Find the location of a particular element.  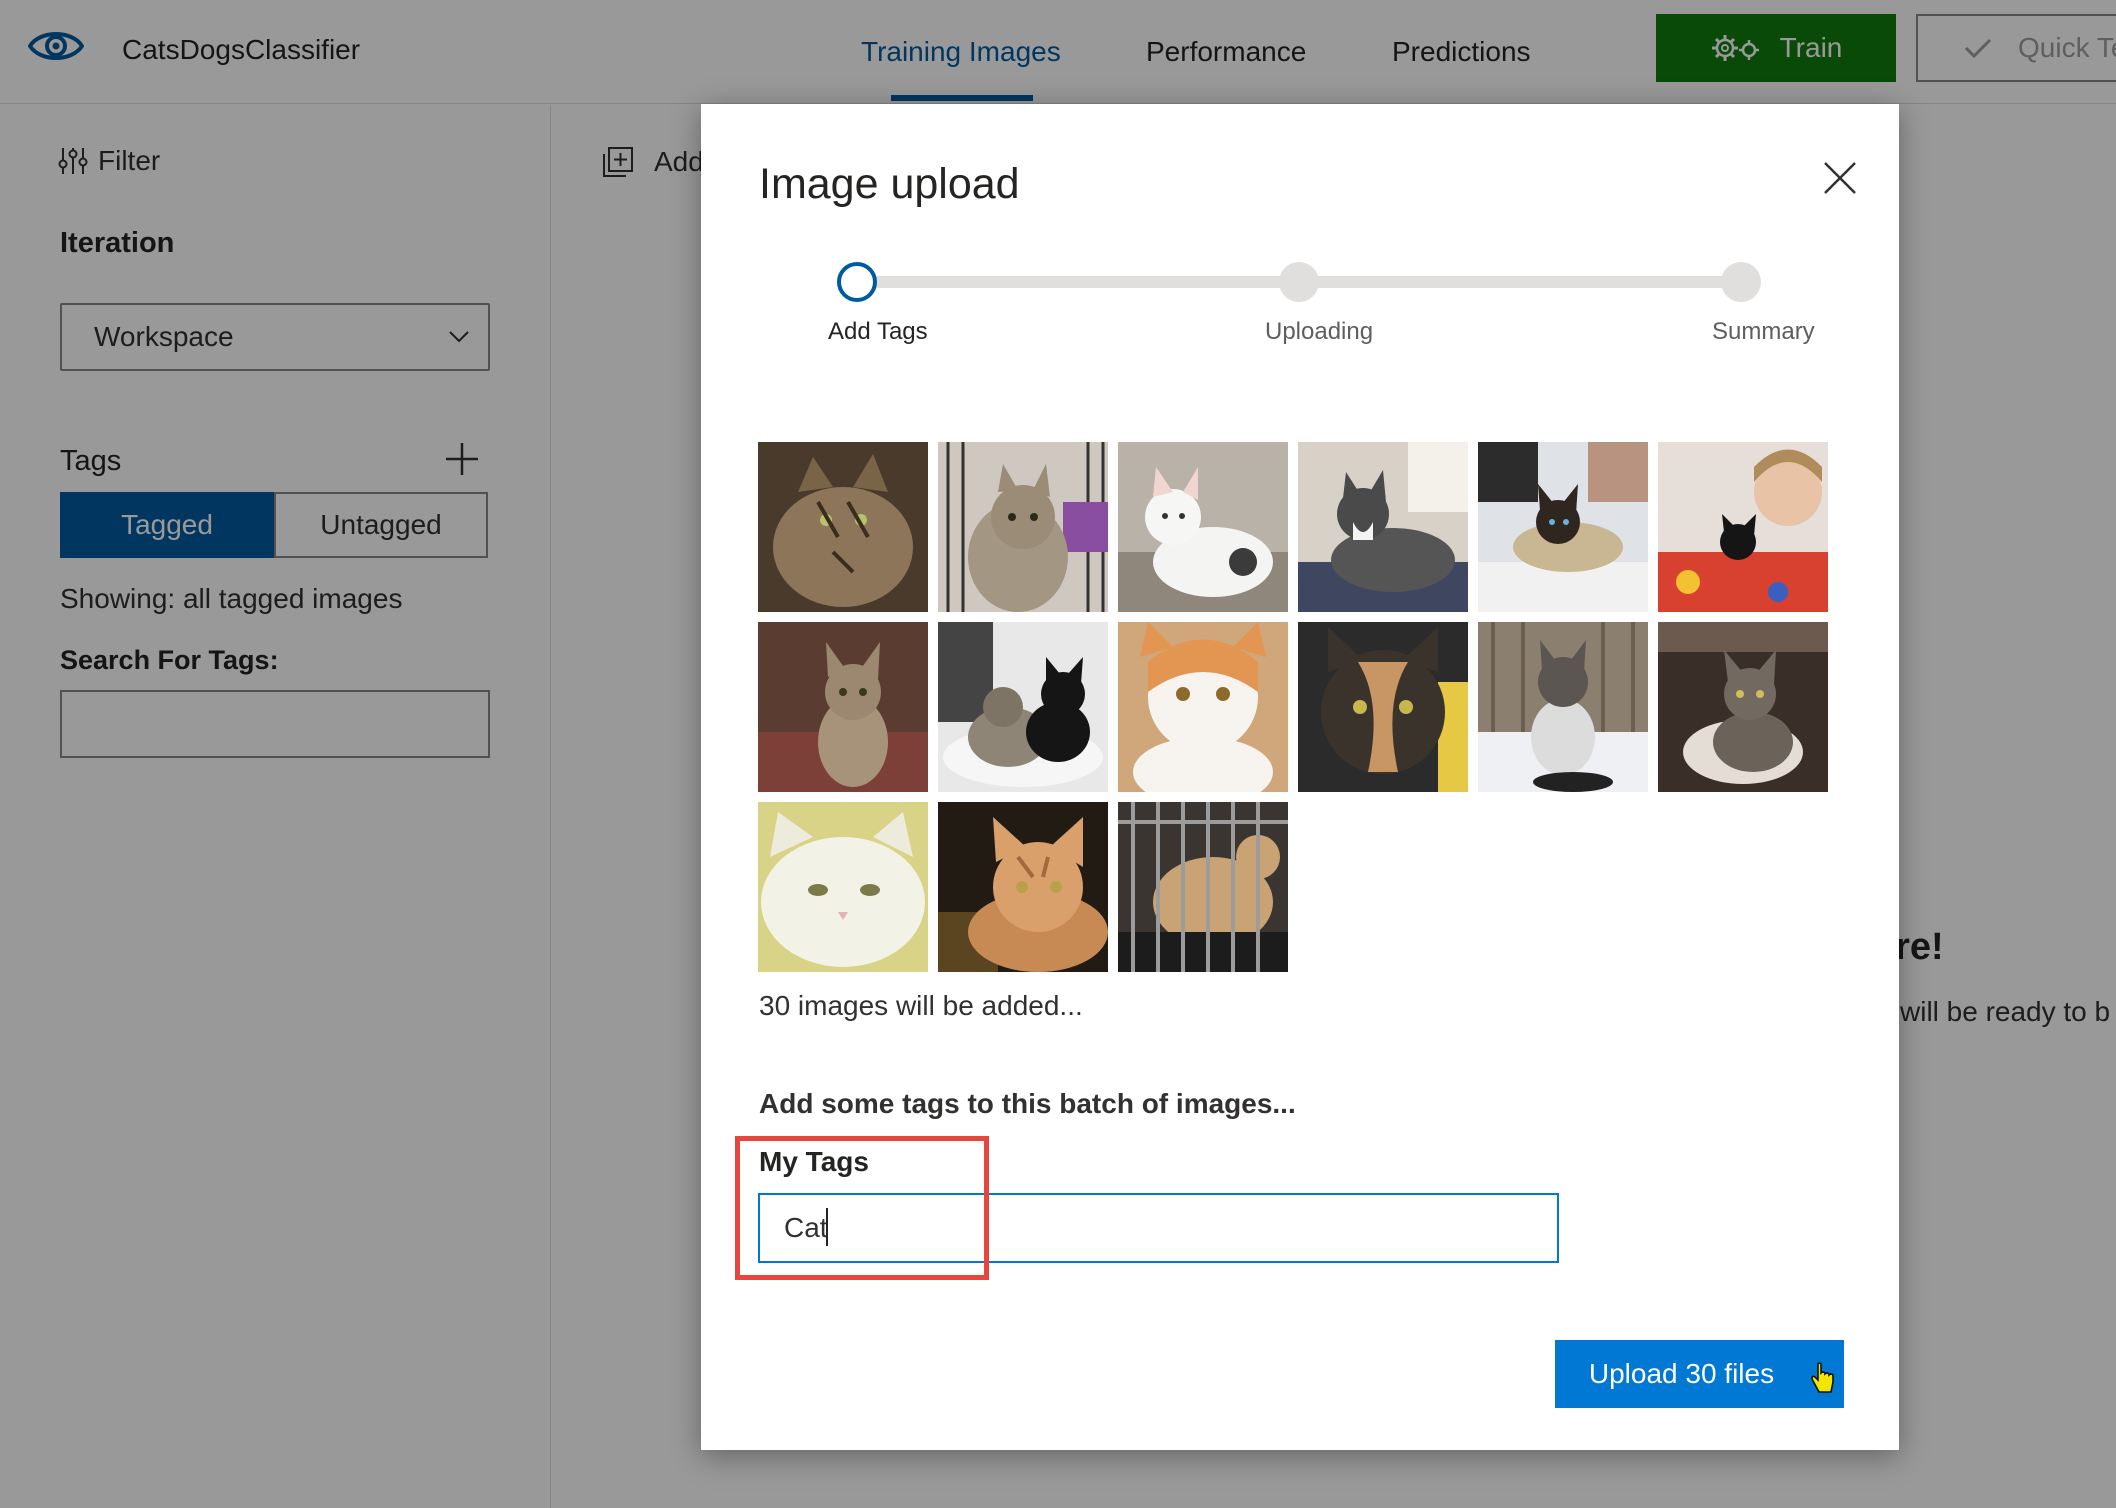

child-with-kitten-photo-icon is located at coordinates (1743, 527).